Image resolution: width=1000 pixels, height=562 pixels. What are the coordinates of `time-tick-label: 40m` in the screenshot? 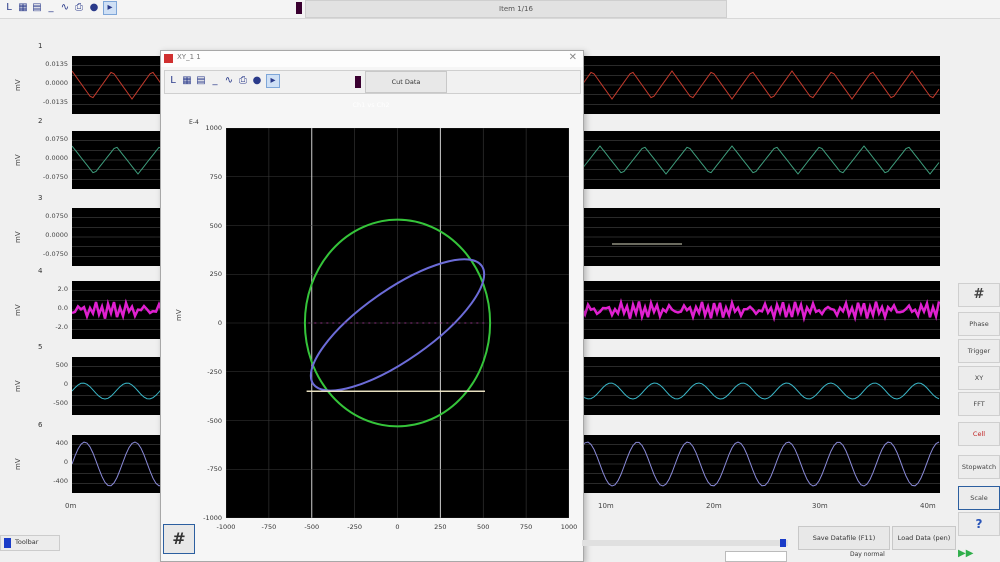 It's located at (928, 506).